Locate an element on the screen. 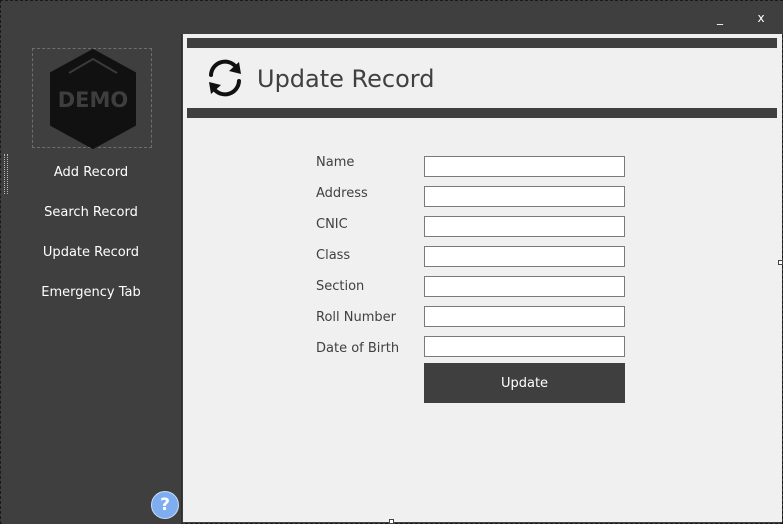 The image size is (783, 524). name-label: Name is located at coordinates (335, 162).